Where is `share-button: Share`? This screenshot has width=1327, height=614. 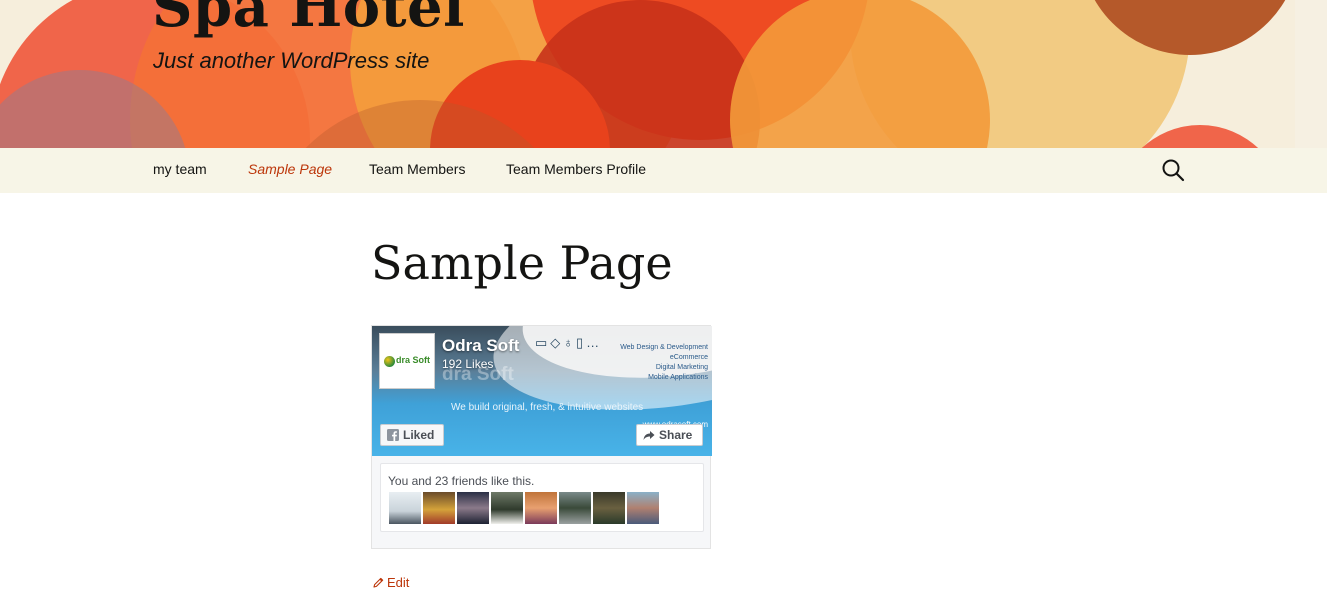 share-button: Share is located at coordinates (669, 435).